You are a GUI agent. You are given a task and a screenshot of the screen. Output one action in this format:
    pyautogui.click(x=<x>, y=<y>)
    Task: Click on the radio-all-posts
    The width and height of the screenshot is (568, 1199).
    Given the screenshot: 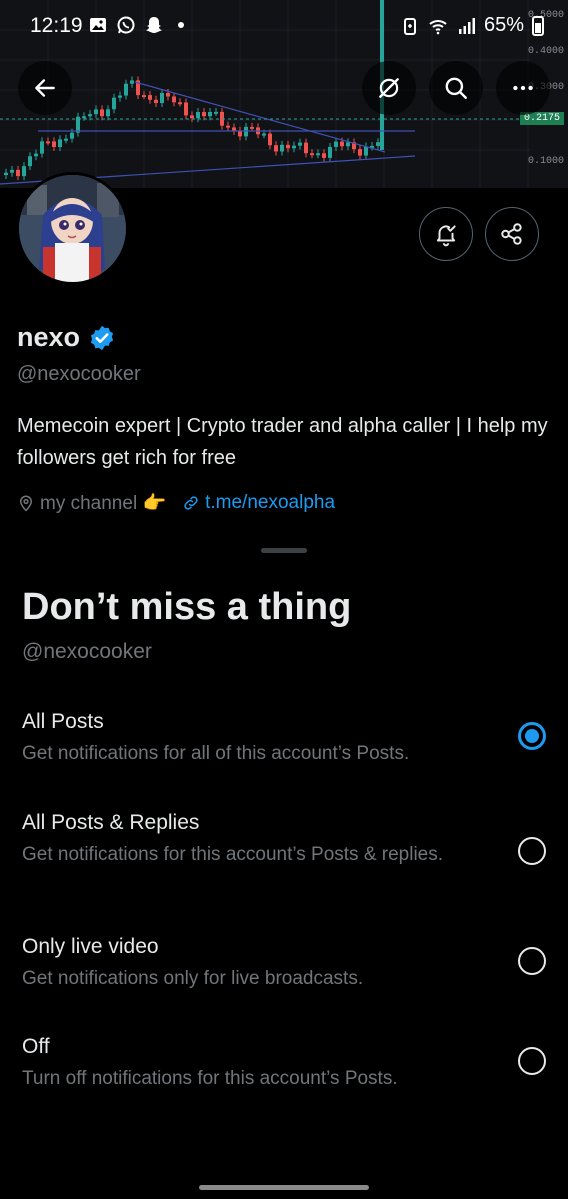 What is the action you would take?
    pyautogui.click(x=532, y=736)
    